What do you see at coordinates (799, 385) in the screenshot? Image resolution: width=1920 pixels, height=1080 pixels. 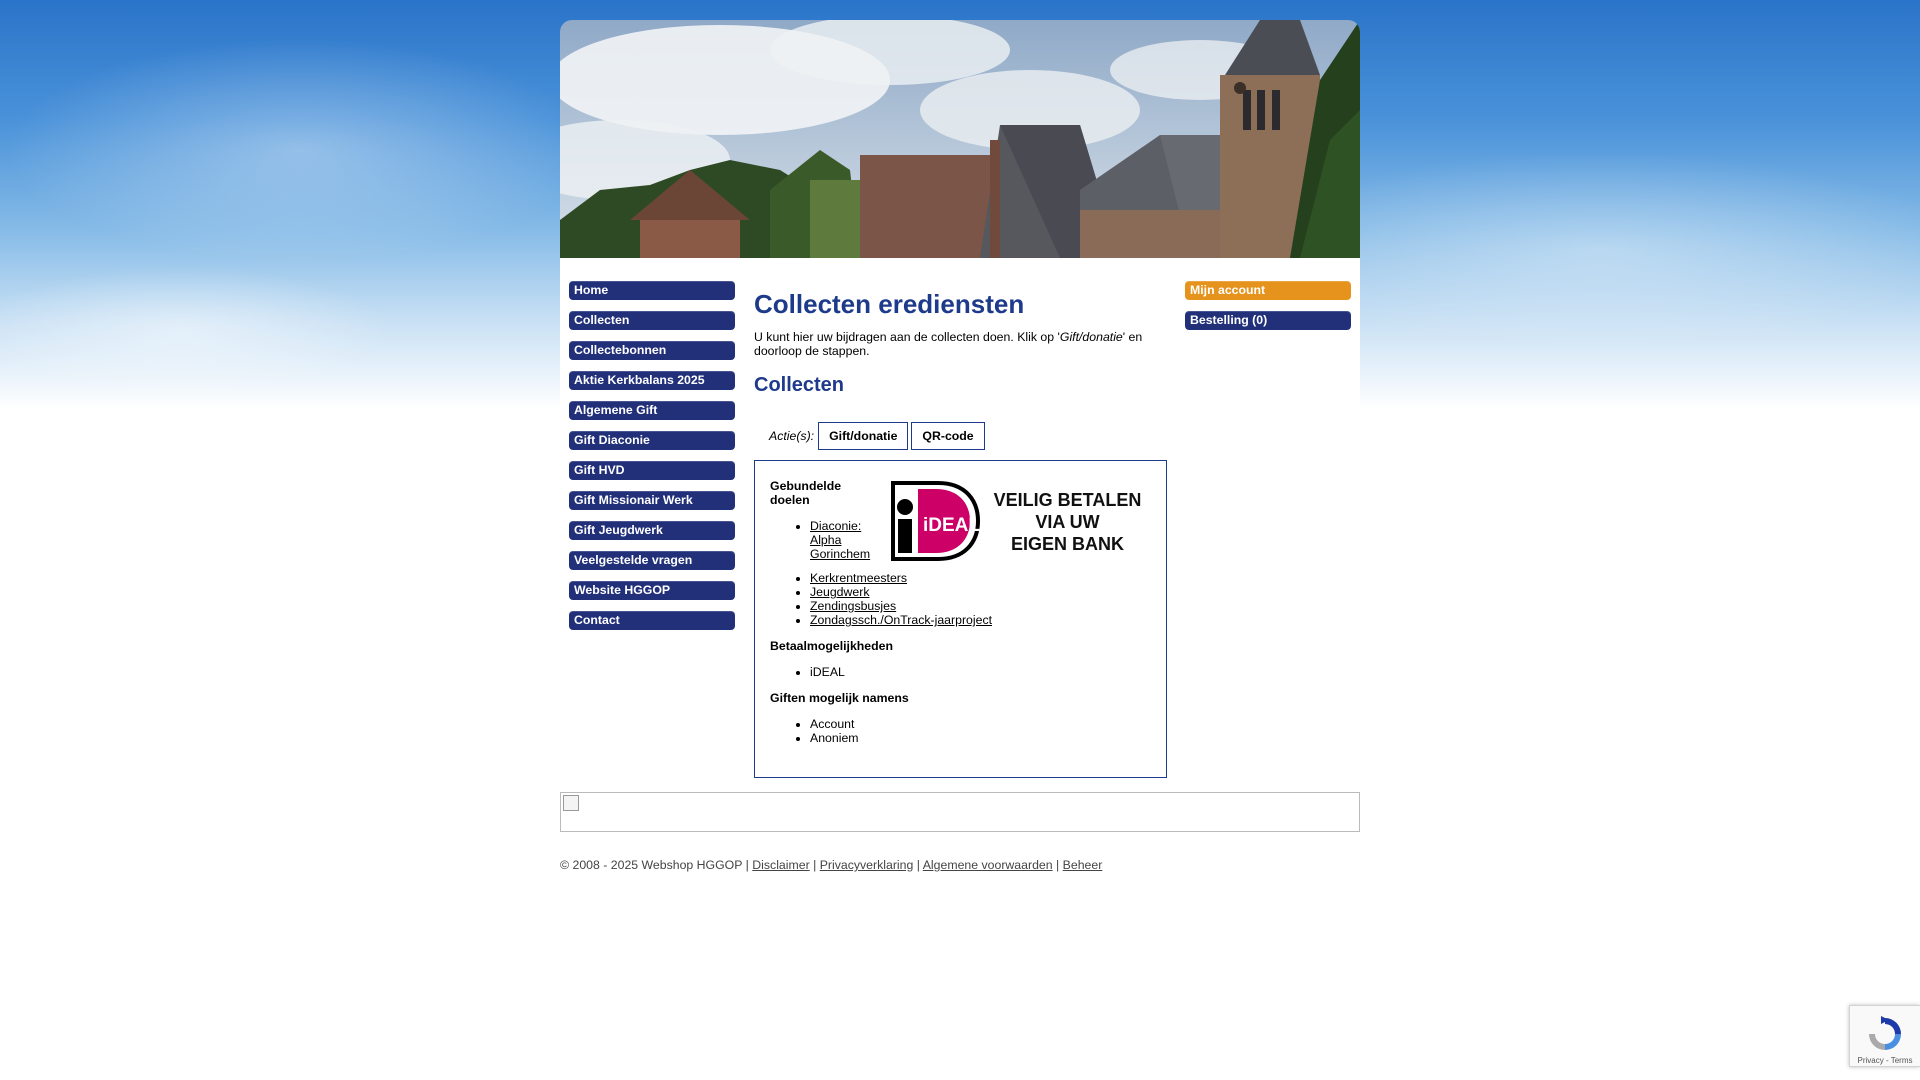 I see `section-title: Collecten` at bounding box center [799, 385].